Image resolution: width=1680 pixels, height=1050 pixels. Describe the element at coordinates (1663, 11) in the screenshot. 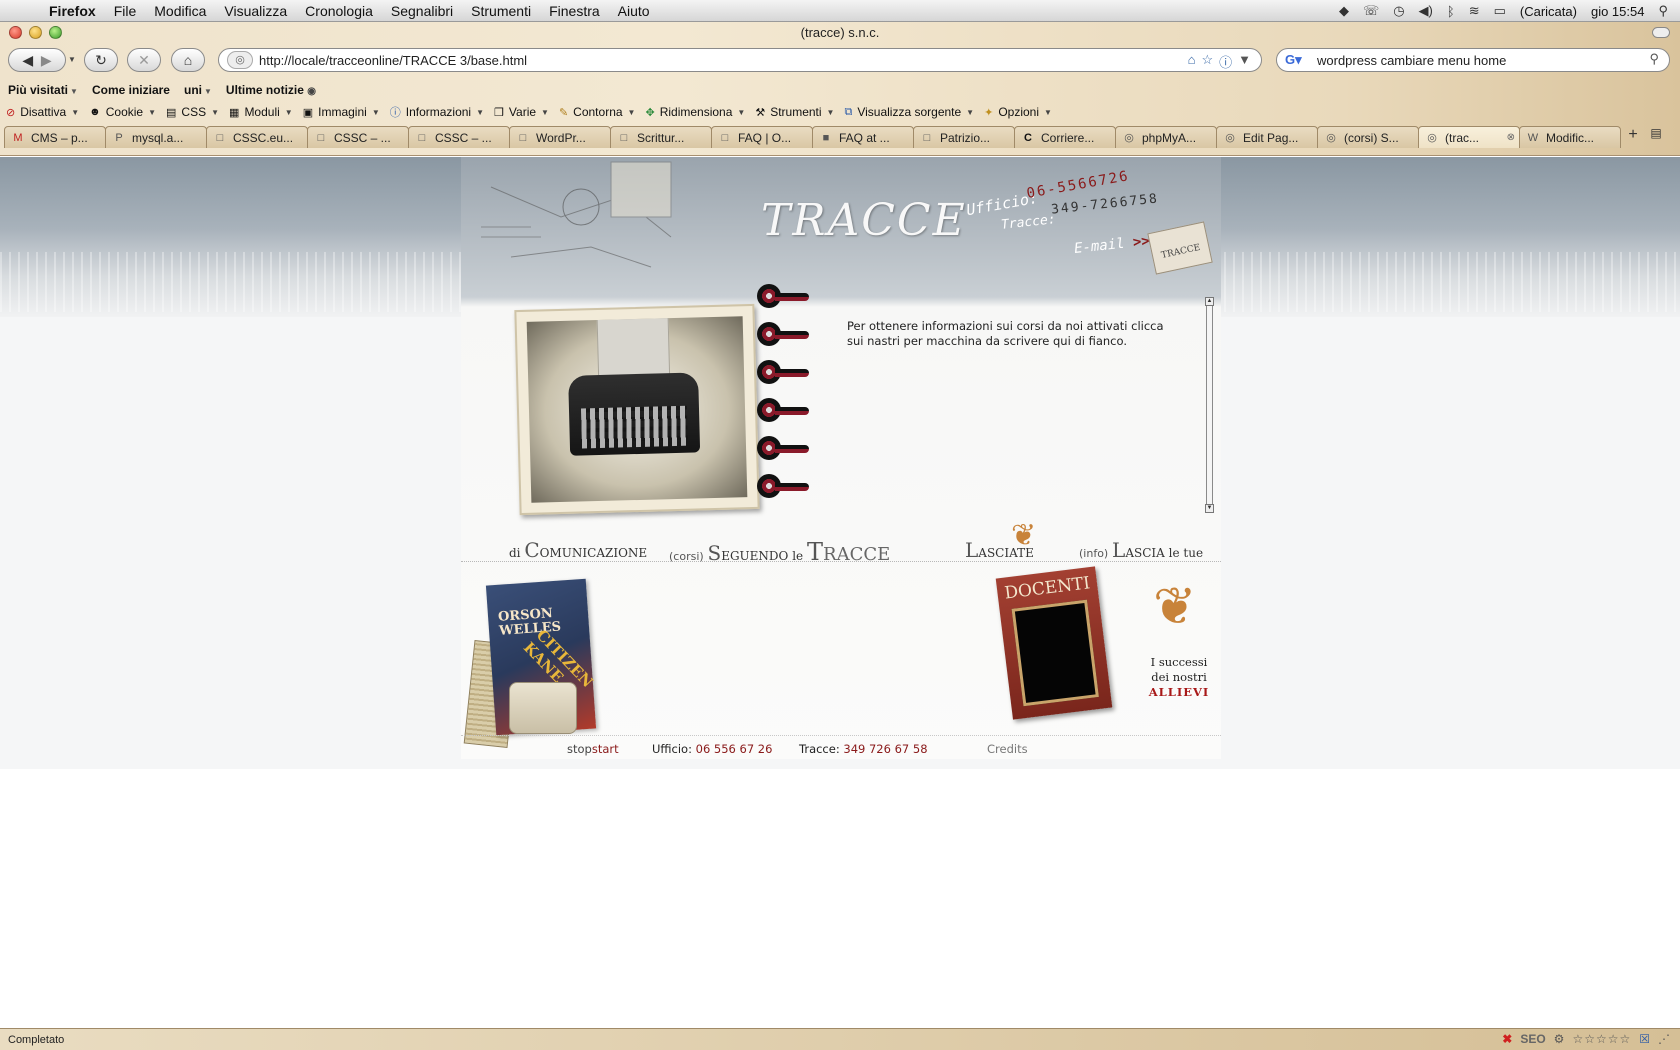

I see `spotlight-icon: ⚲` at that location.